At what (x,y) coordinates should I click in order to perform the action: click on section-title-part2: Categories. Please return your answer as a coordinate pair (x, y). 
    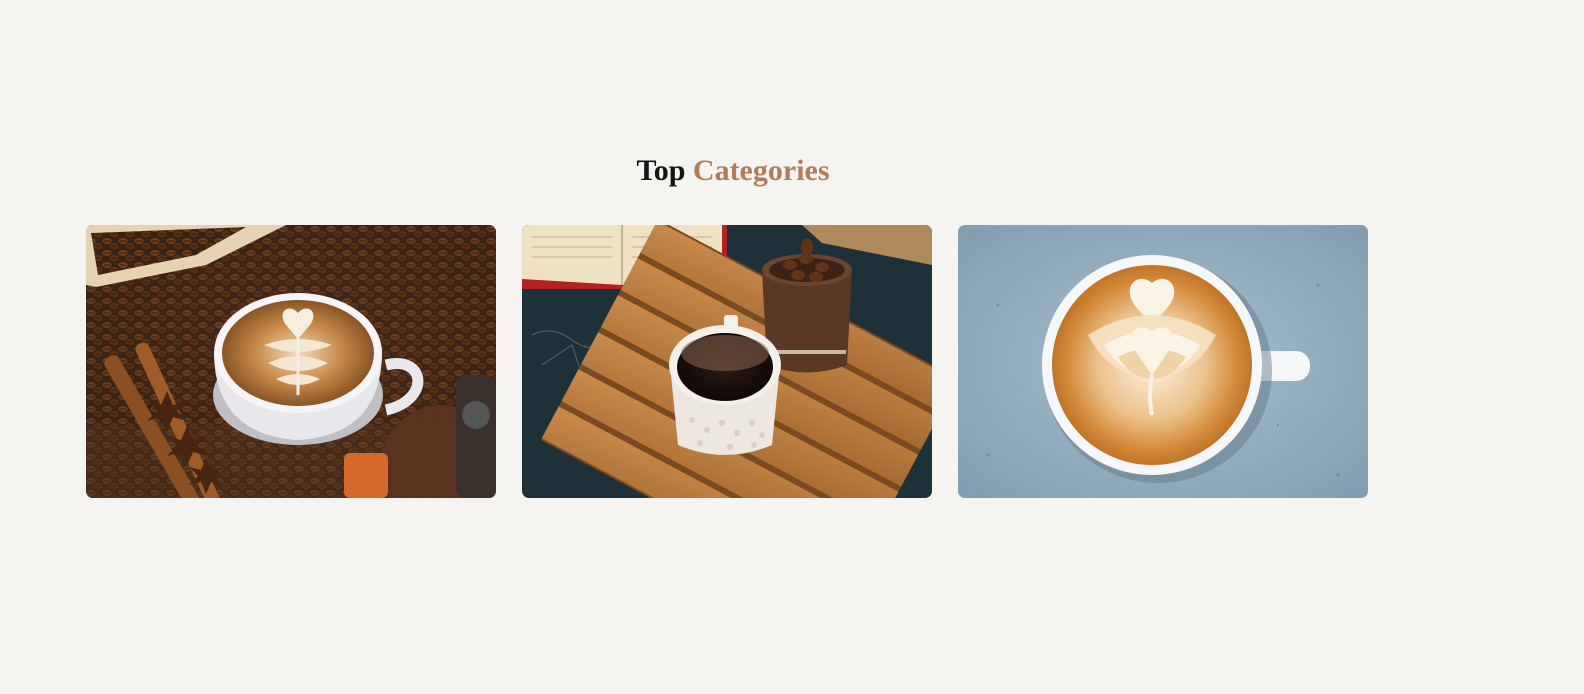
    Looking at the image, I should click on (761, 170).